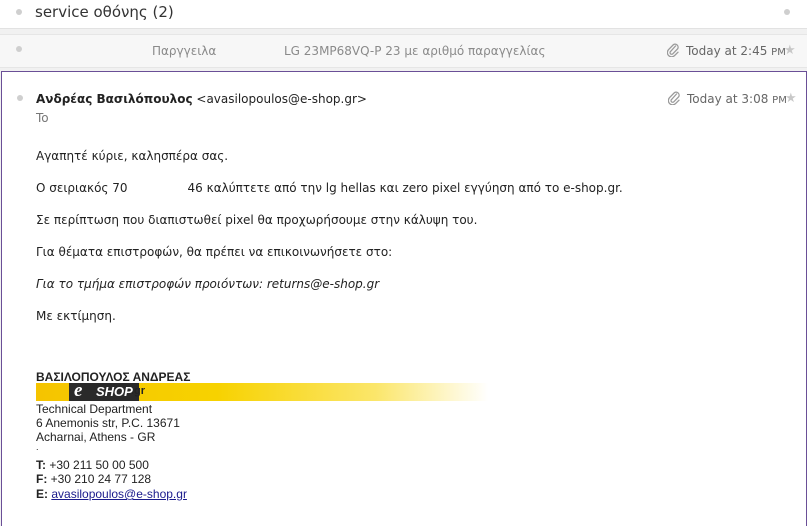 The width and height of the screenshot is (807, 526). Describe the element at coordinates (108, 423) in the screenshot. I see `signature-address-1: 6 Anemonis str, P.C. 13671` at that location.